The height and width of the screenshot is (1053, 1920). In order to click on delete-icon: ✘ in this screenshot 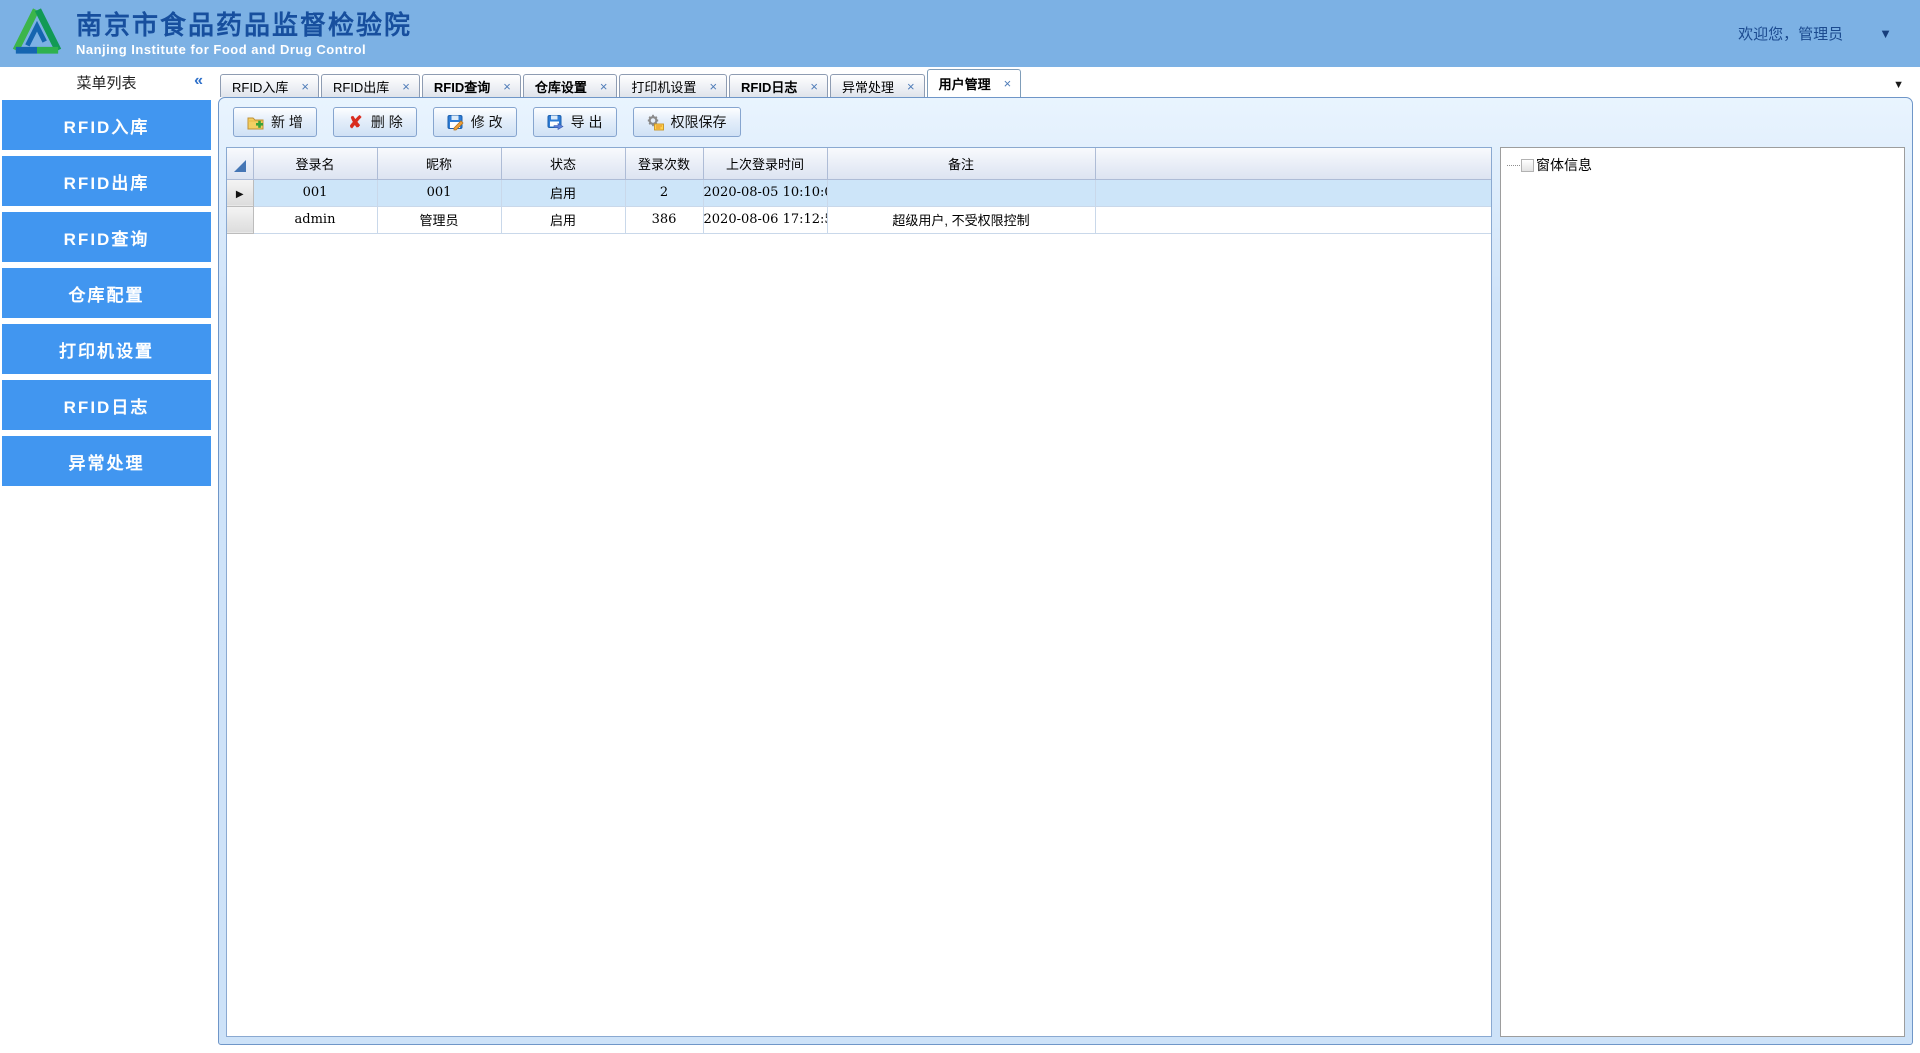, I will do `click(355, 122)`.